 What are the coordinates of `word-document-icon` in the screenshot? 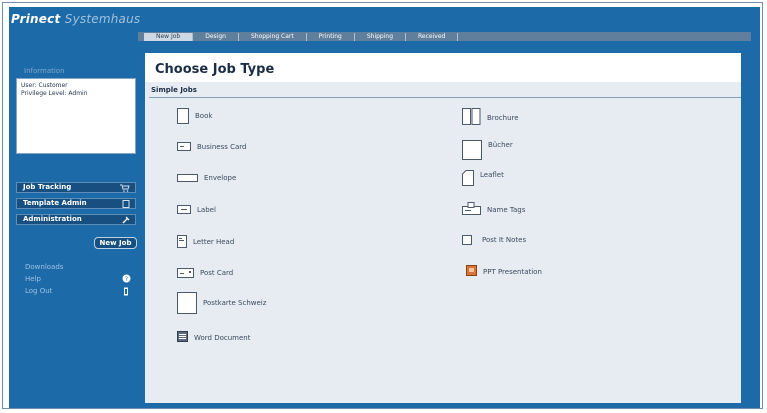 It's located at (182, 337).